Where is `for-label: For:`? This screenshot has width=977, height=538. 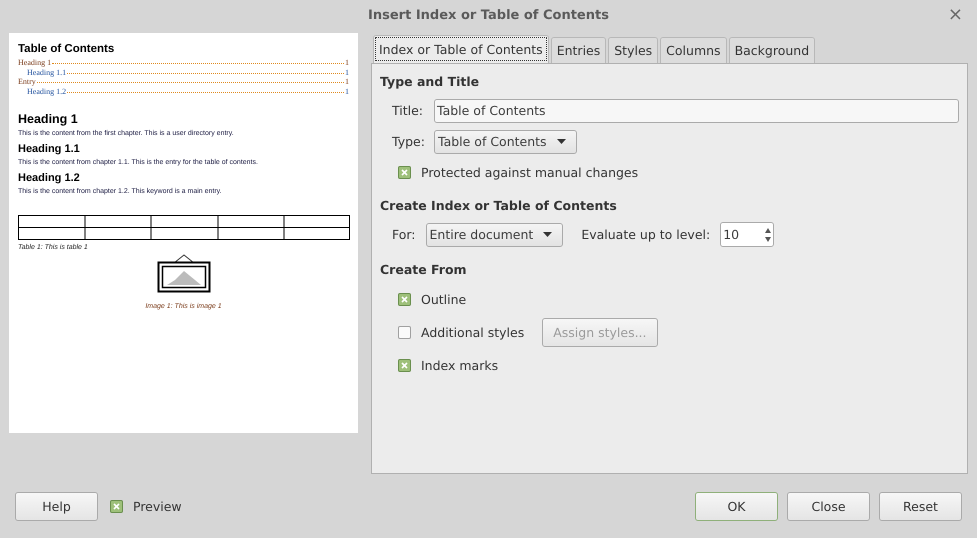 for-label: For: is located at coordinates (404, 234).